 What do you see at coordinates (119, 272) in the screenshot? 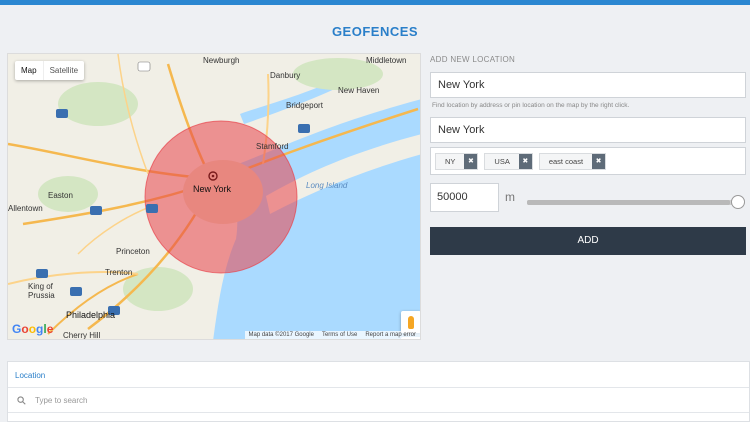
I see `map-label-trenton: Trenton` at bounding box center [119, 272].